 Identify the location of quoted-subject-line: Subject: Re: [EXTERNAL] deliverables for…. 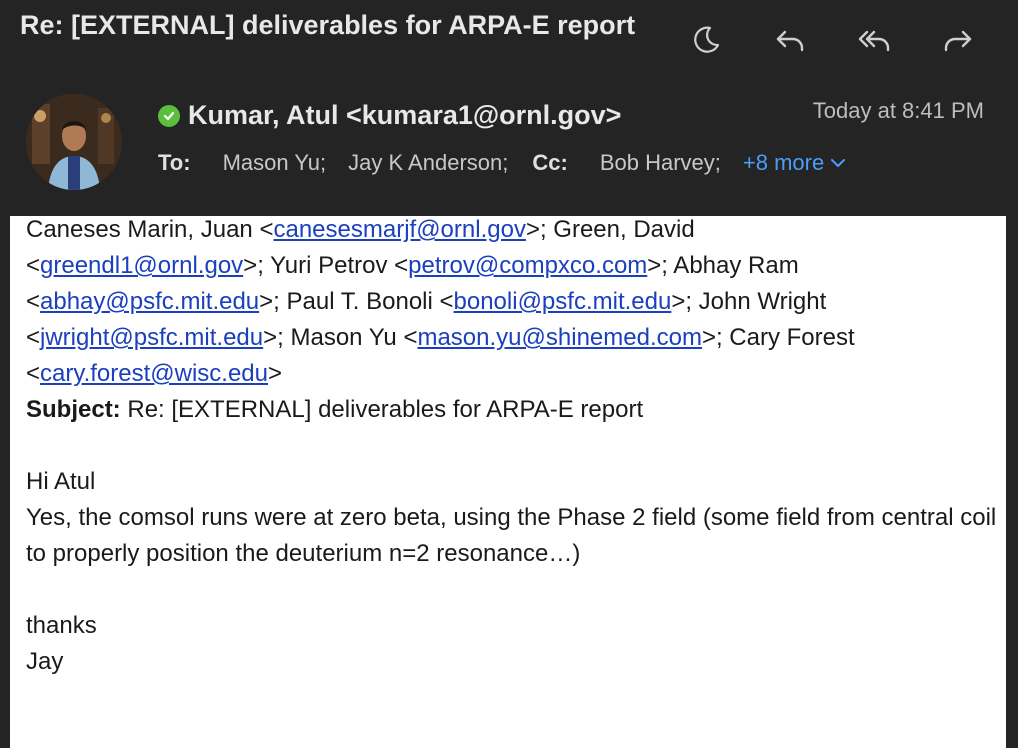
(512, 410).